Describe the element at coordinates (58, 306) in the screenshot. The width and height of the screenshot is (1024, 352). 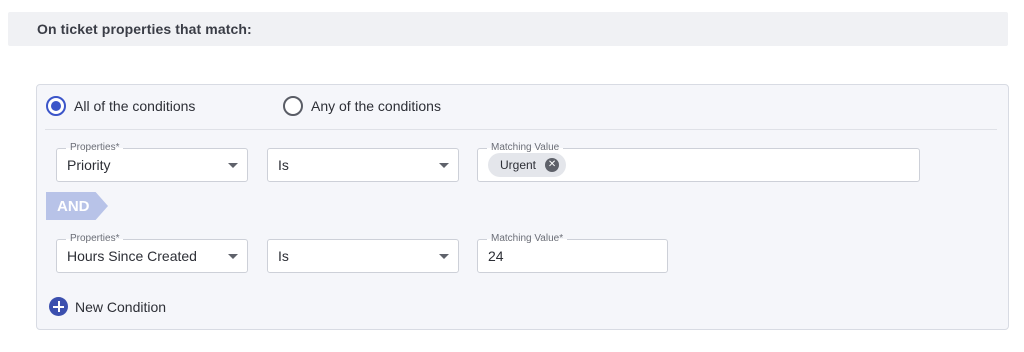
I see `plus-circle-icon` at that location.